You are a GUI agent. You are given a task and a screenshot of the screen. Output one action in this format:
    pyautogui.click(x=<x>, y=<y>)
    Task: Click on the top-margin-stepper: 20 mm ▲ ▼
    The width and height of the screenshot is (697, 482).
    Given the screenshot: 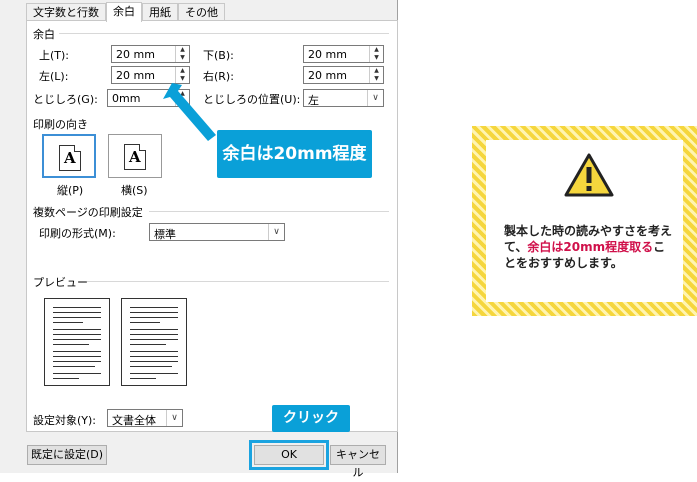 What is the action you would take?
    pyautogui.click(x=150, y=54)
    